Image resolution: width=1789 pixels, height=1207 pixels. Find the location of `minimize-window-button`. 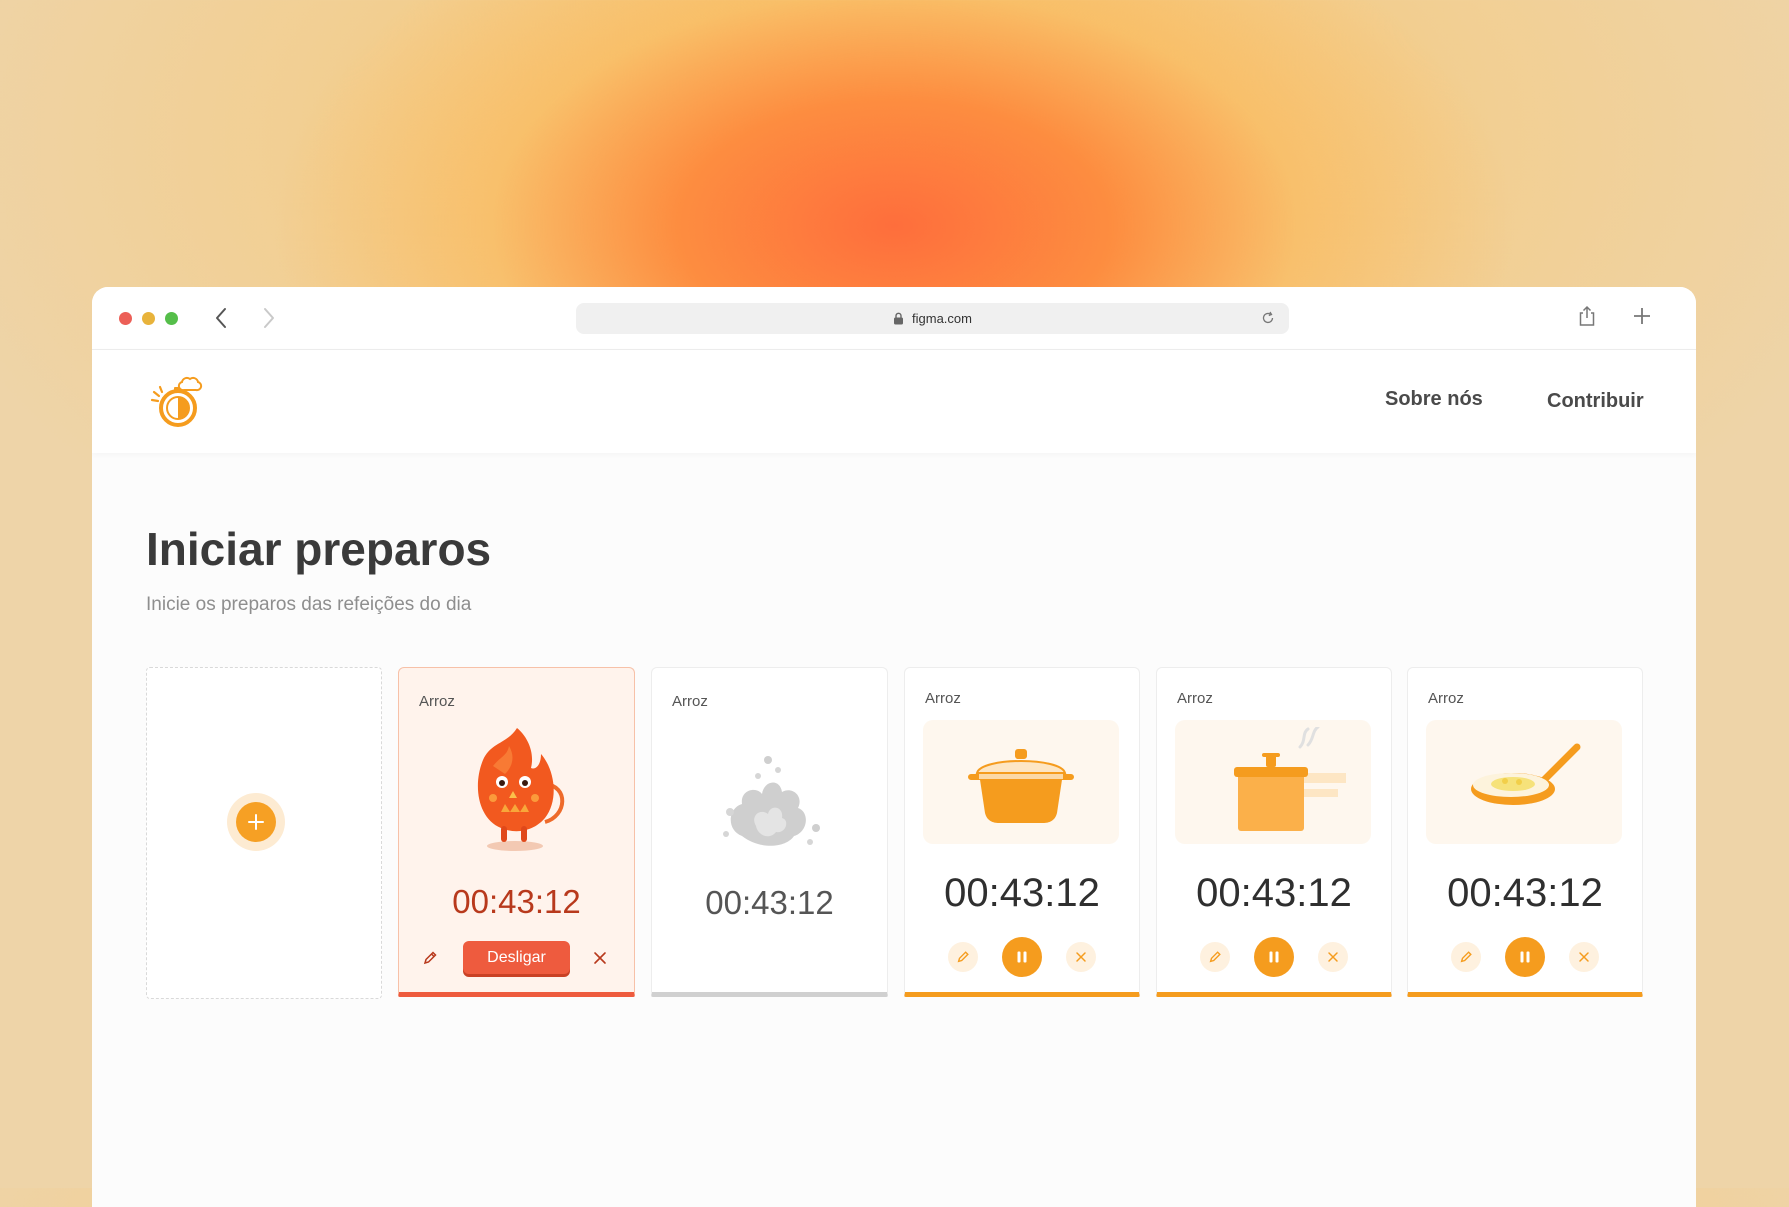

minimize-window-button is located at coordinates (148, 318).